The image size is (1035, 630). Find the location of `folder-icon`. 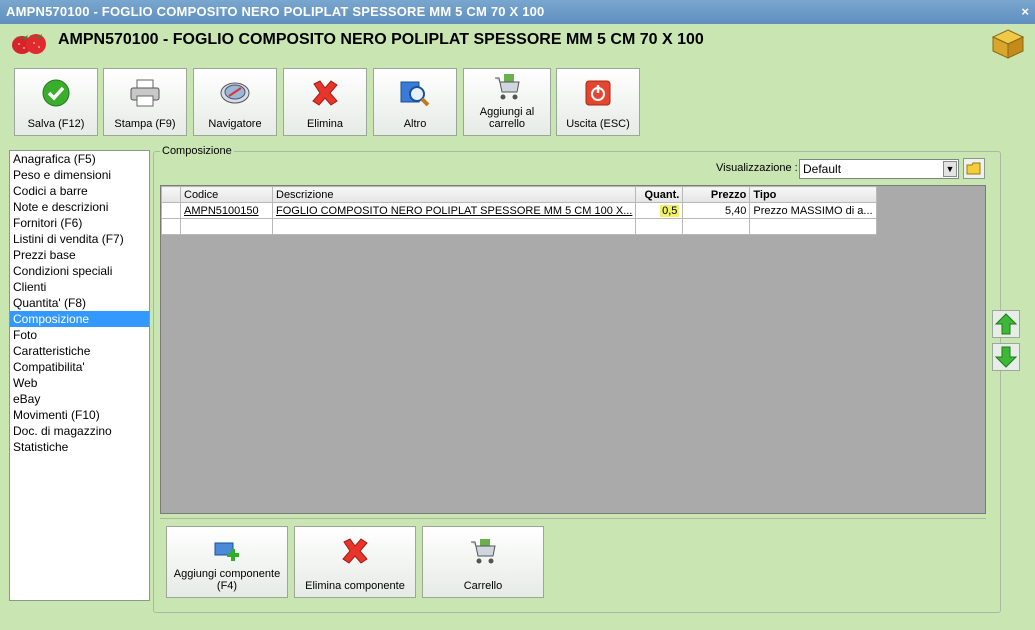

folder-icon is located at coordinates (974, 170).